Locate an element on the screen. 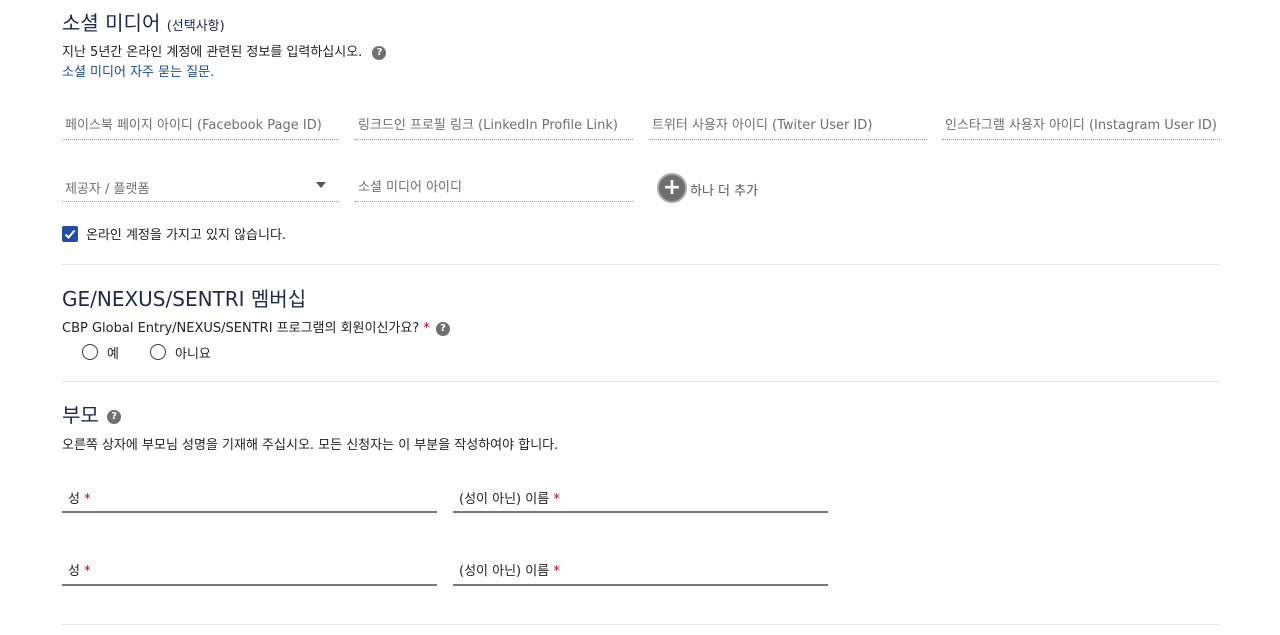 The image size is (1280, 635). social-media-subtitle: 지난 5년간 온라인 계정에 관련된 정보를 입력하십시오. ? is located at coordinates (224, 50).